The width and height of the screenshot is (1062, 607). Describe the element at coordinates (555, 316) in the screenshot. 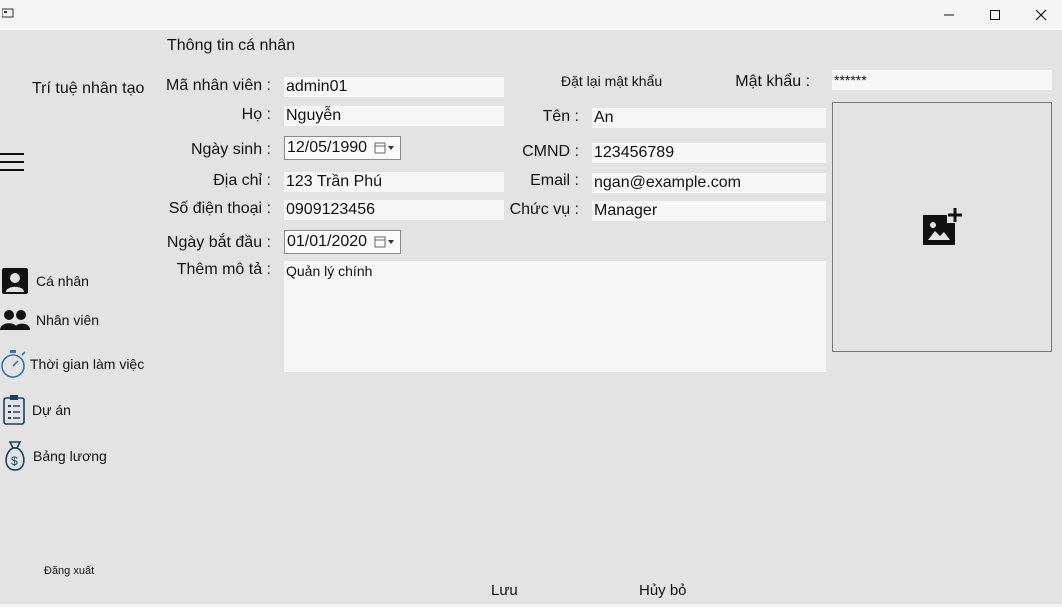

I see `description-textarea: Quản lý chính` at that location.